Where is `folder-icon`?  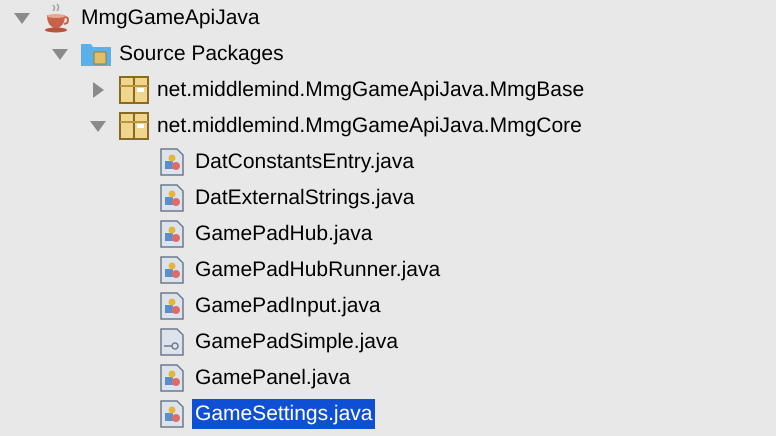
folder-icon is located at coordinates (96, 54).